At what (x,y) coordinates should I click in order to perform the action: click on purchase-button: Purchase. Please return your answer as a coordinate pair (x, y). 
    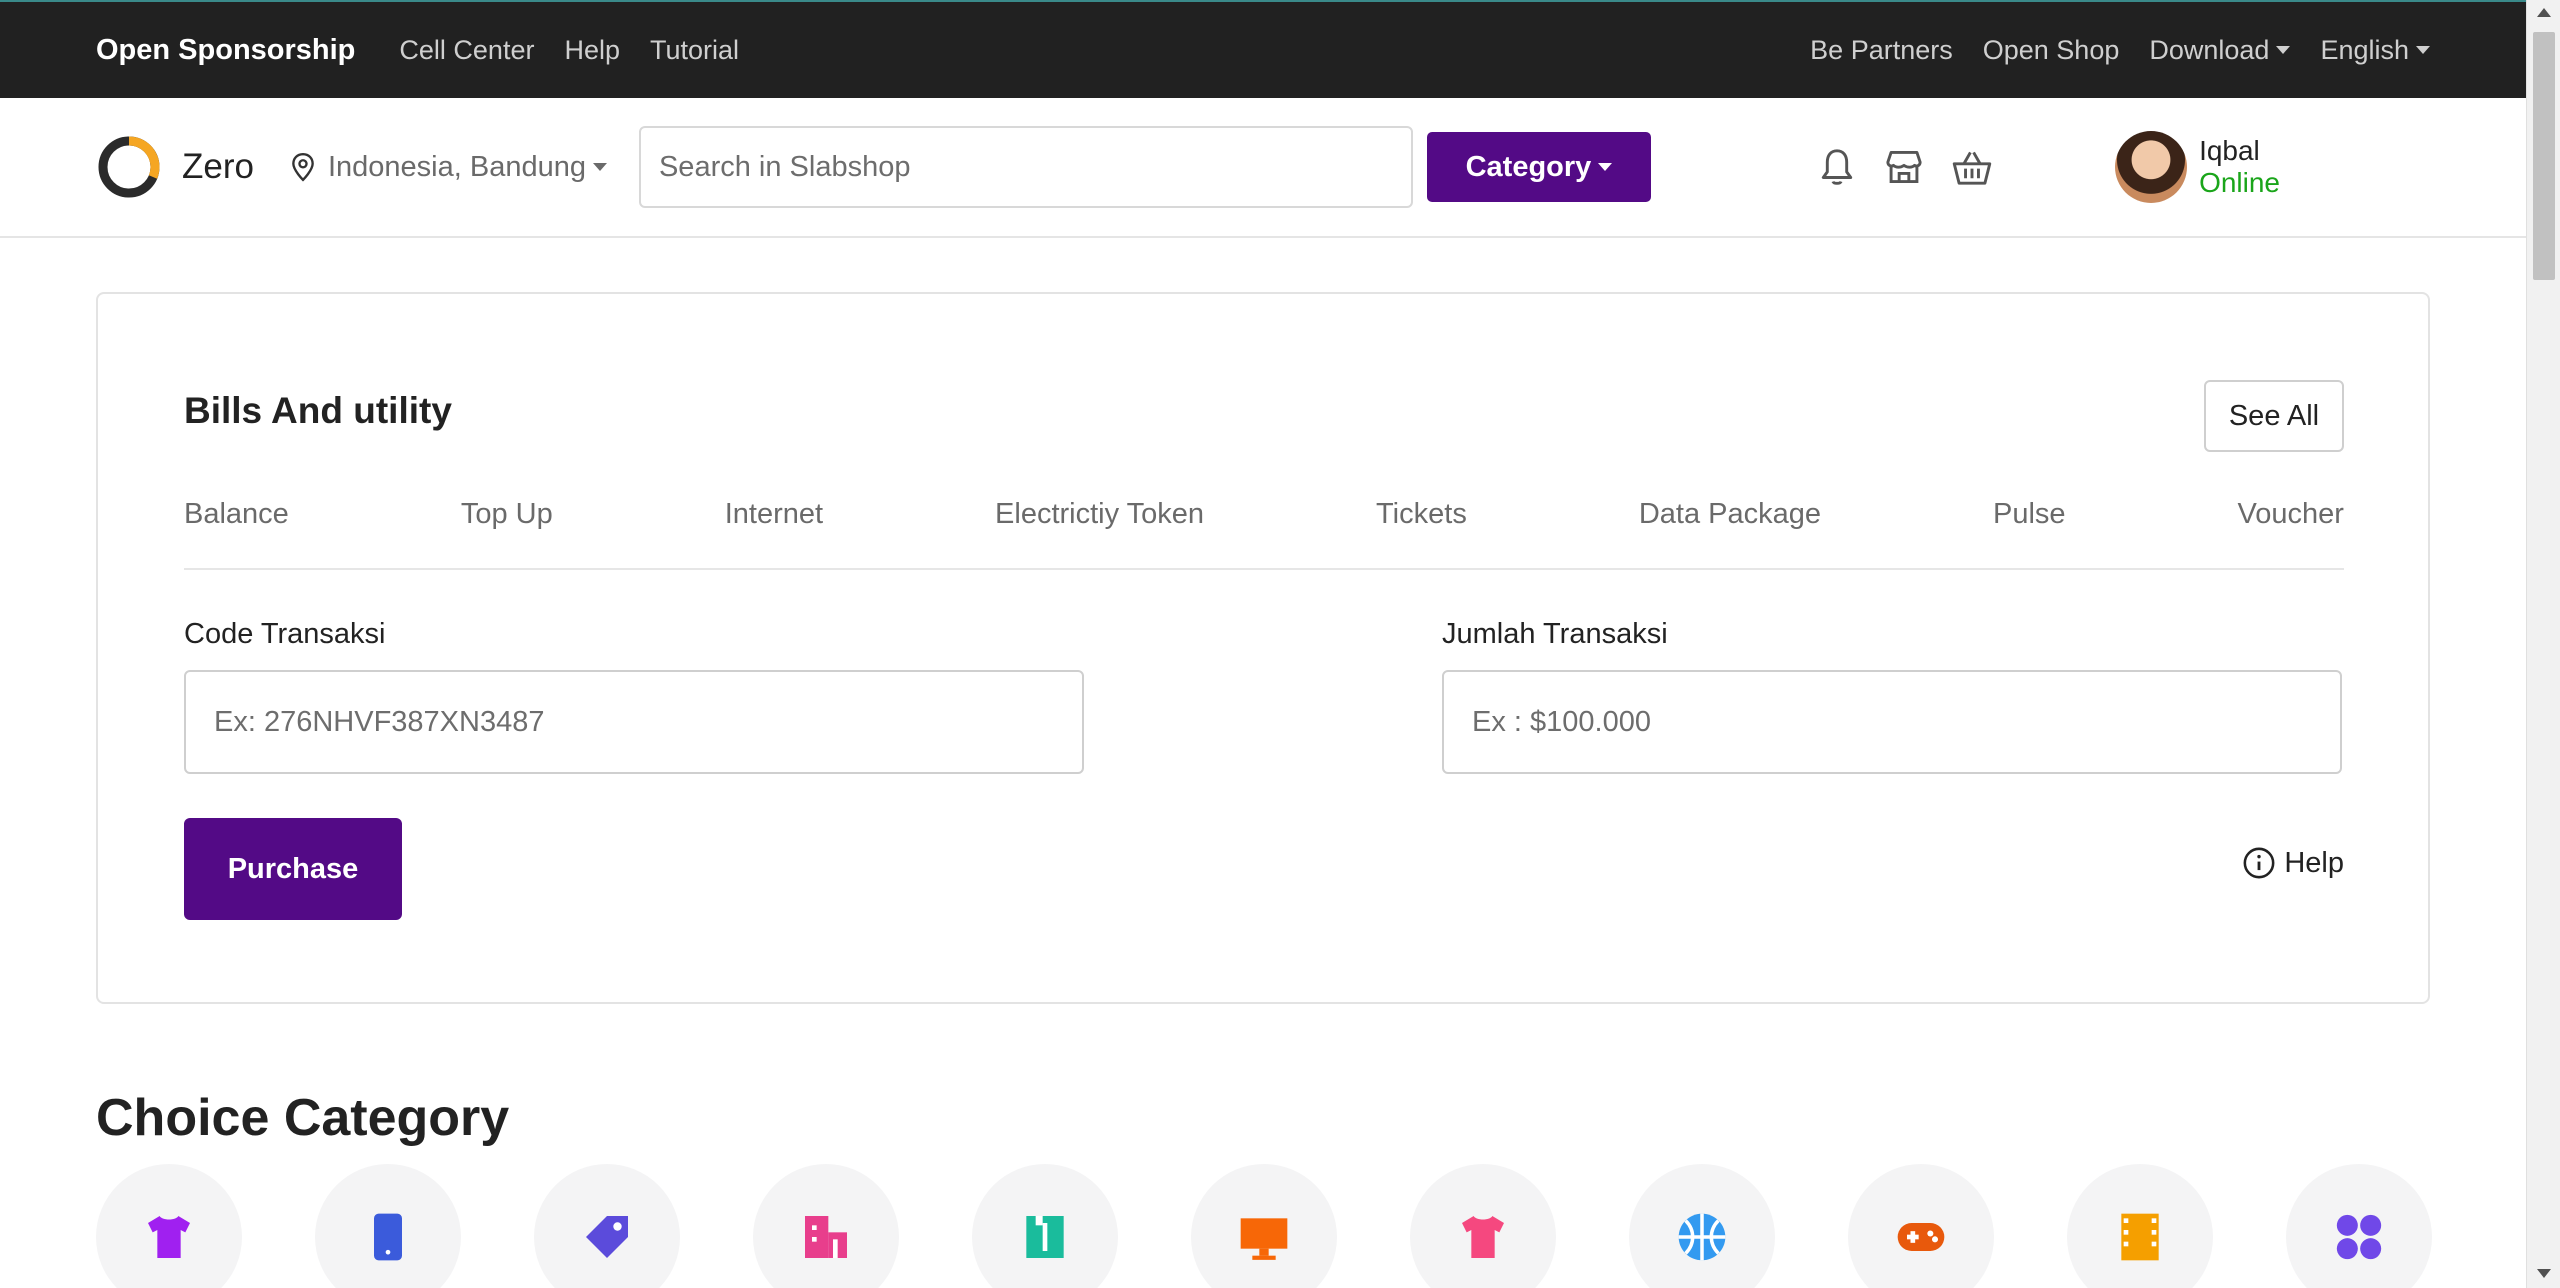
    Looking at the image, I should click on (293, 869).